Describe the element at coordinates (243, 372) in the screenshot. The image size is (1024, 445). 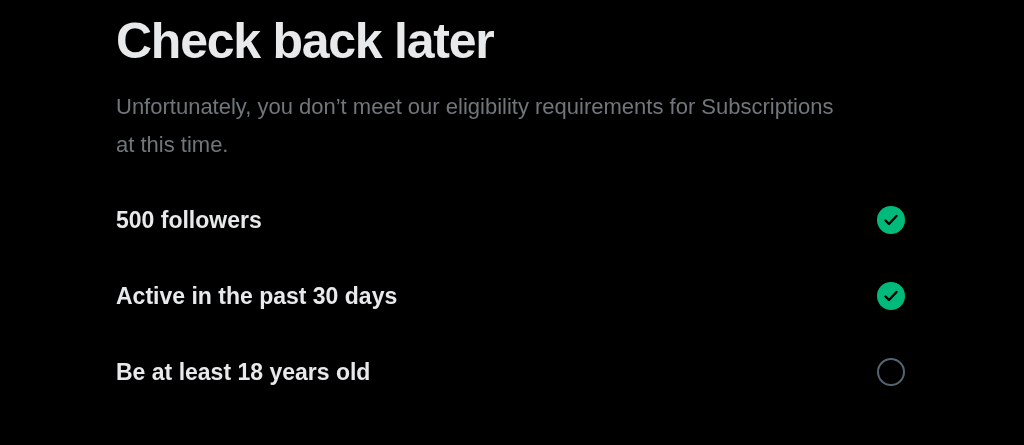
I see `requirement-label: Be at least 18 years old` at that location.